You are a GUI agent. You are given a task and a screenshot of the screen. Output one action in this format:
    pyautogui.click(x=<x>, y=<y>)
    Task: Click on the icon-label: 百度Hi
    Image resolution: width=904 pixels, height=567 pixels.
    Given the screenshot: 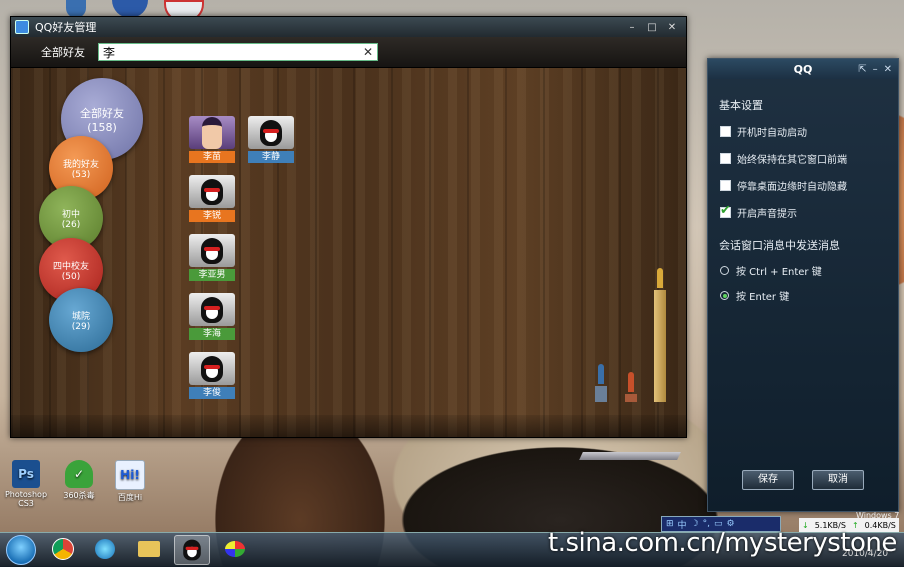 What is the action you would take?
    pyautogui.click(x=130, y=497)
    